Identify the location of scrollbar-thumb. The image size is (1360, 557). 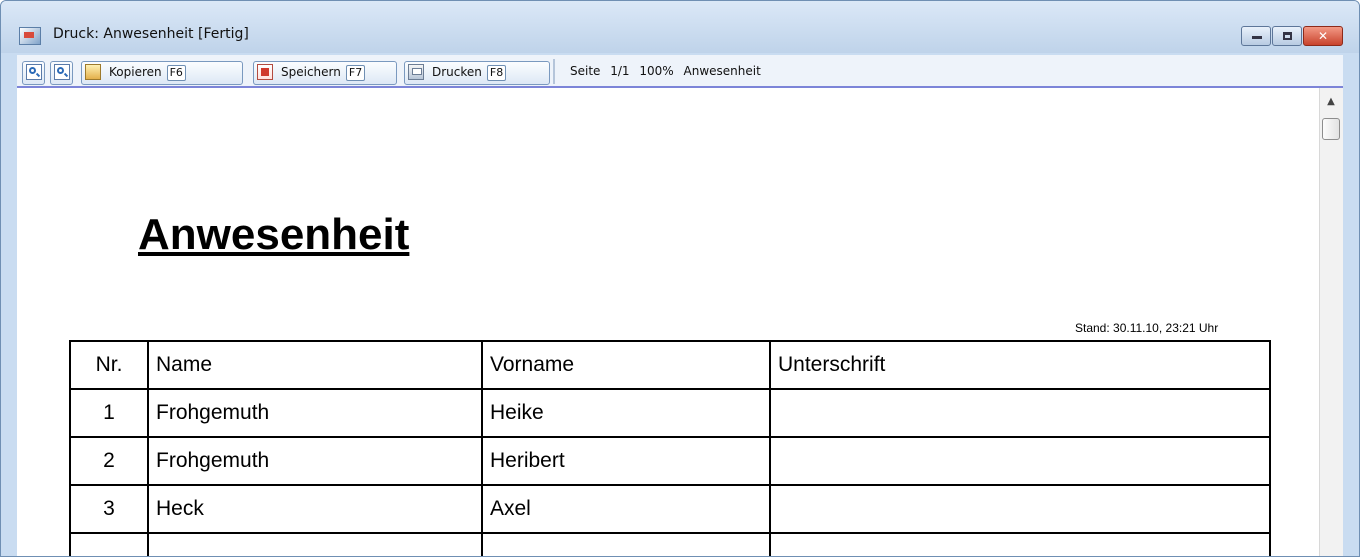
(1331, 129).